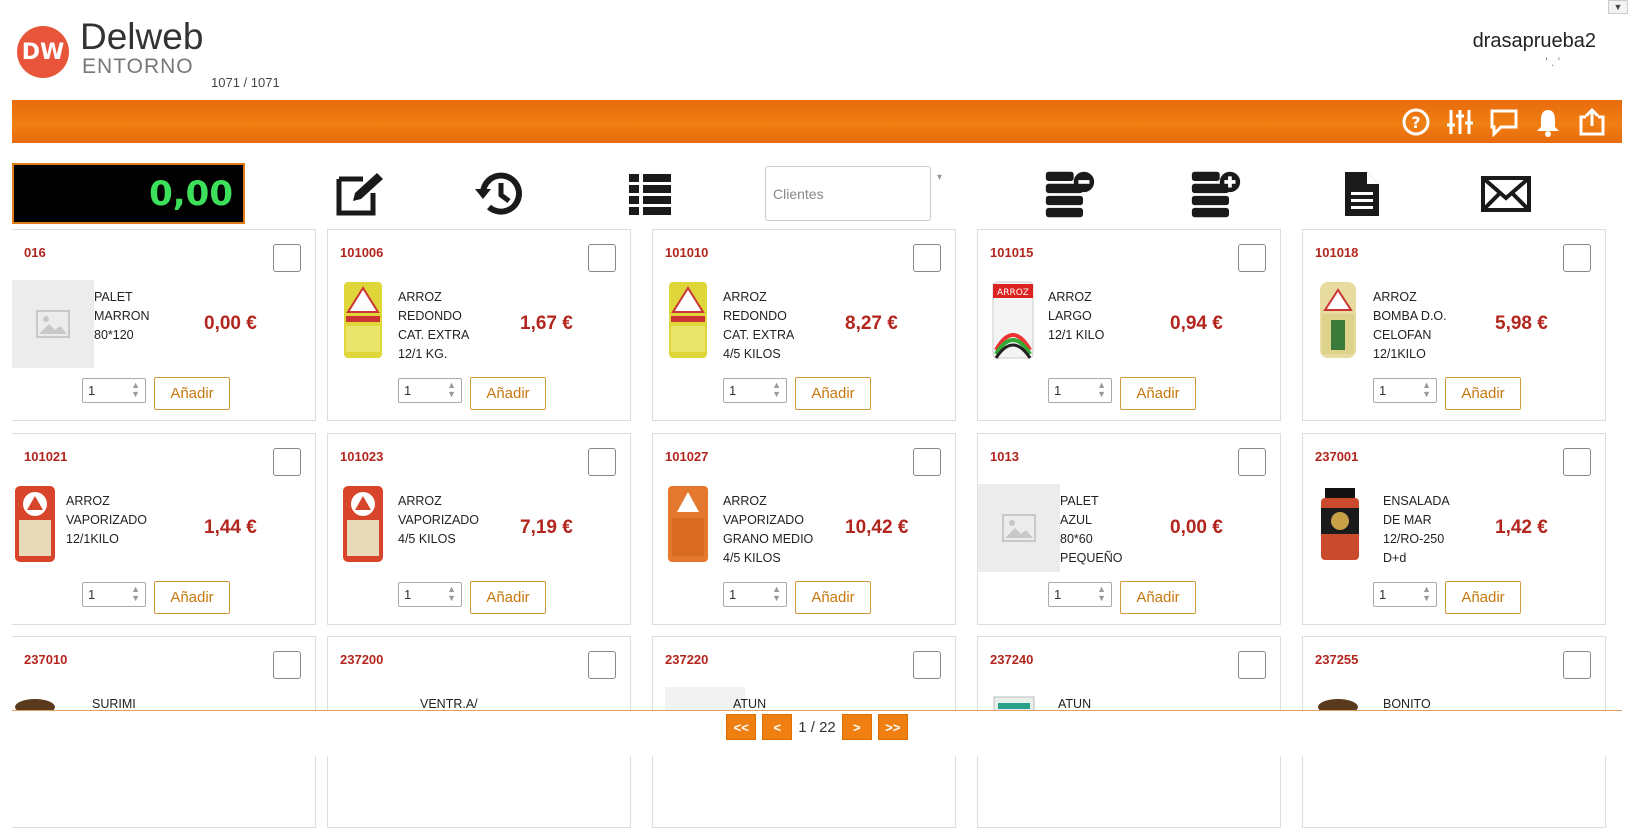 The height and width of the screenshot is (828, 1632). What do you see at coordinates (817, 121) in the screenshot?
I see `top-action-bar: ?` at bounding box center [817, 121].